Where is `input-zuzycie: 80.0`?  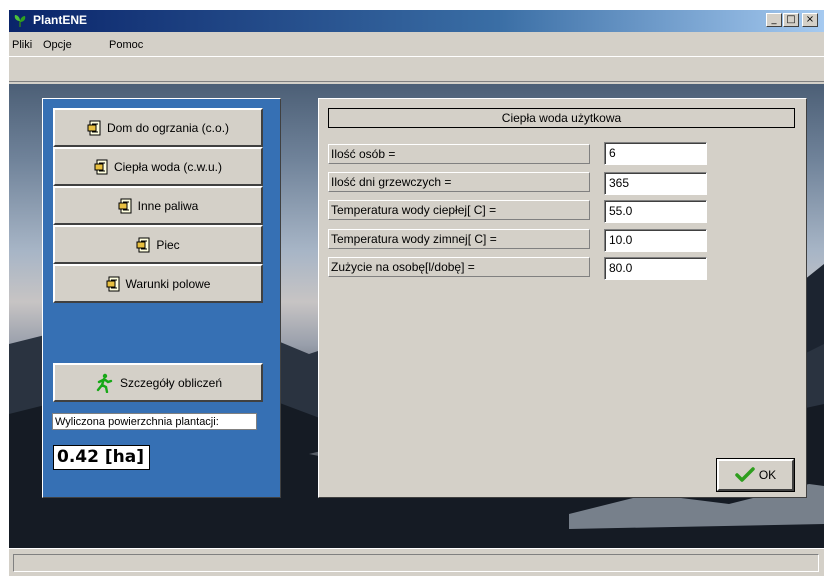 input-zuzycie: 80.0 is located at coordinates (655, 268).